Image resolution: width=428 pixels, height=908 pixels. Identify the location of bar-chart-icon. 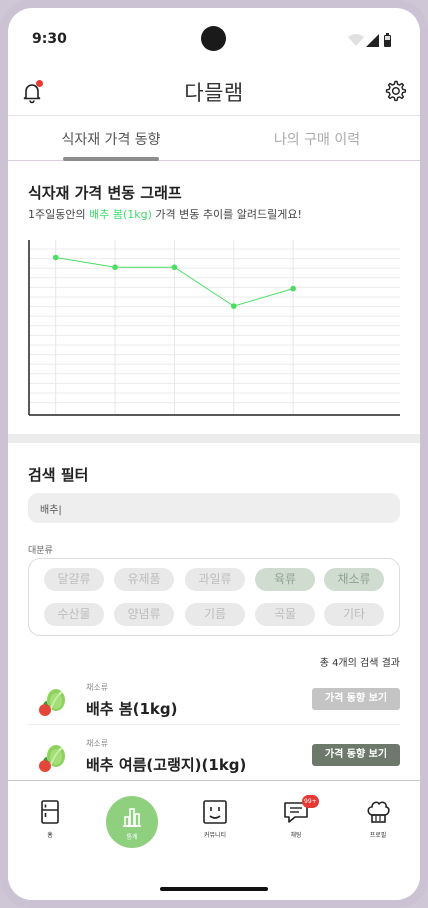
(132, 817).